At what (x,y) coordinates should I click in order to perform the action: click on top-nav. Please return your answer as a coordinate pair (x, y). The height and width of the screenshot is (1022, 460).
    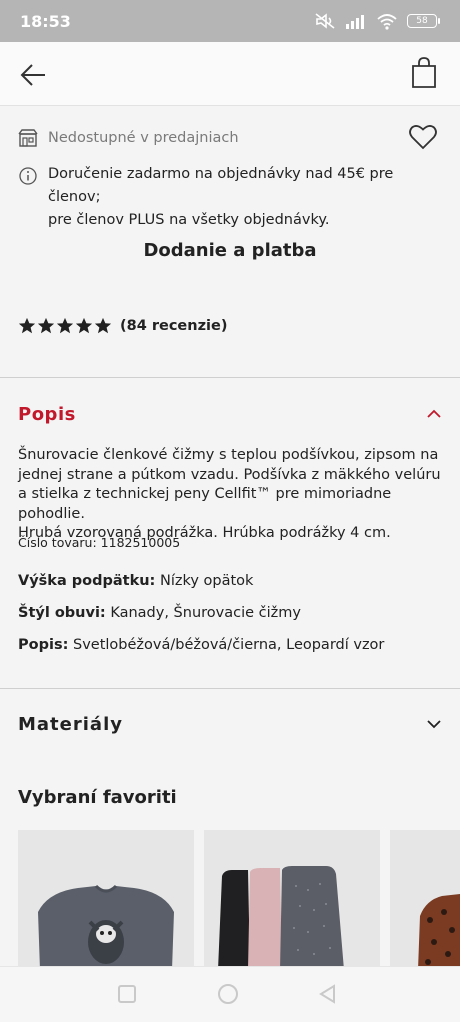
    Looking at the image, I should click on (230, 74).